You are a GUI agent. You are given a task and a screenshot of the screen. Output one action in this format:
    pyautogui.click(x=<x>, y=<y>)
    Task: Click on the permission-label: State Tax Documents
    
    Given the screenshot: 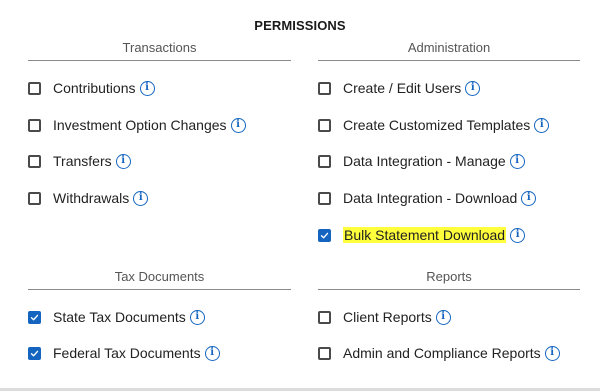 What is the action you would take?
    pyautogui.click(x=119, y=317)
    